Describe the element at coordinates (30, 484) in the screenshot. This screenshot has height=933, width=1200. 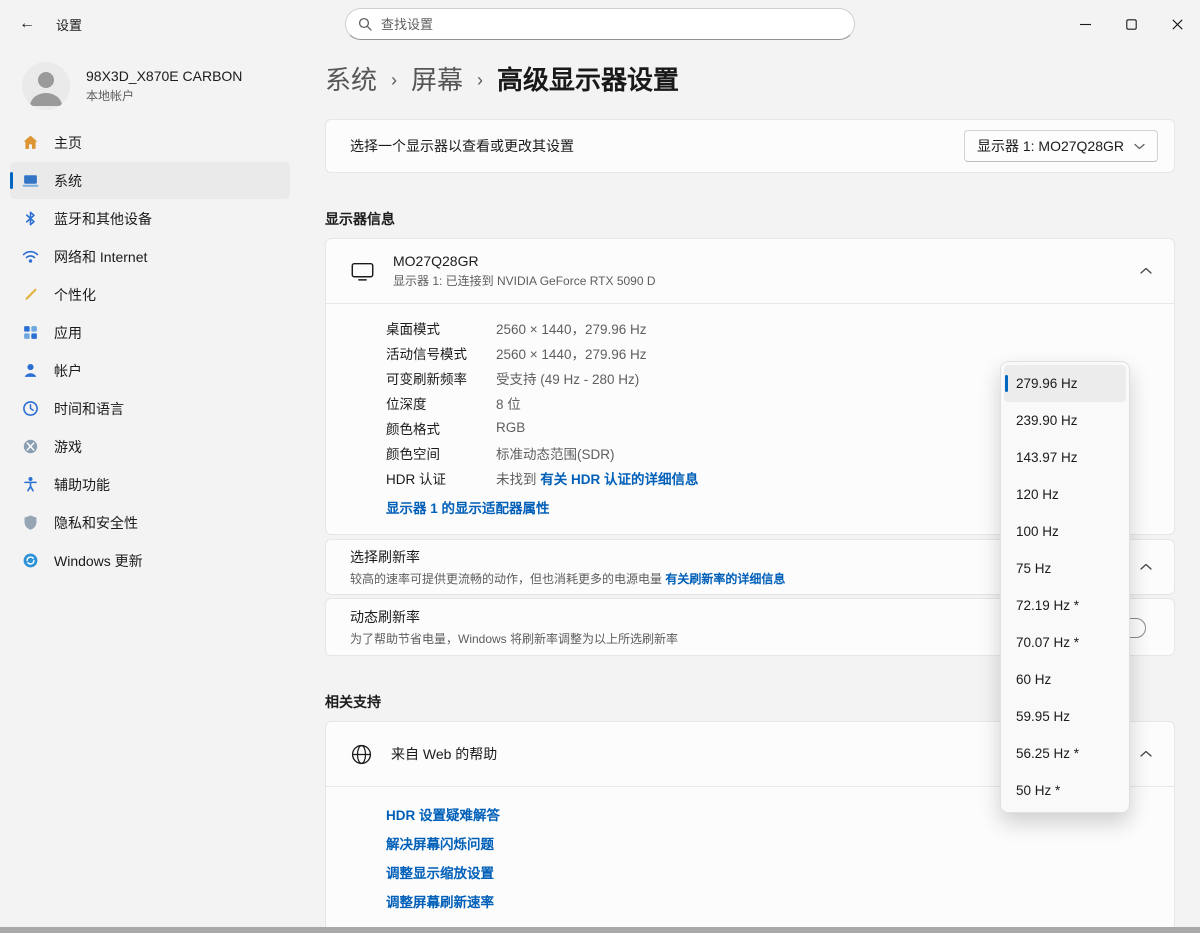
I see `accessibility-icon` at that location.